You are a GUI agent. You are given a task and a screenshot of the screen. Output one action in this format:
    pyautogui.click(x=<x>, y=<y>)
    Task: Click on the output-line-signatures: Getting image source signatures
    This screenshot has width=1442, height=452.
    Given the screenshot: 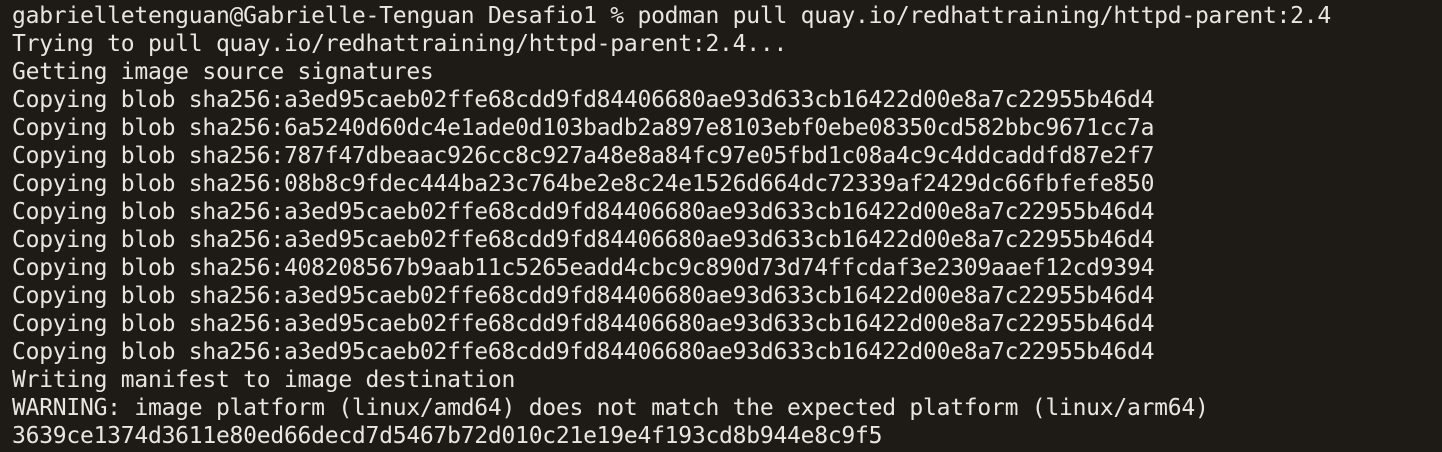 What is the action you would take?
    pyautogui.click(x=223, y=72)
    